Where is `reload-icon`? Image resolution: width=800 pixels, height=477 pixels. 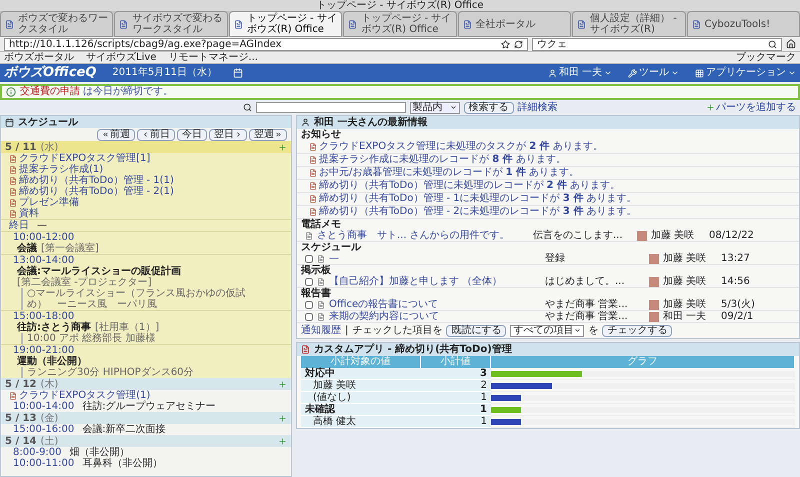
reload-icon is located at coordinates (518, 44).